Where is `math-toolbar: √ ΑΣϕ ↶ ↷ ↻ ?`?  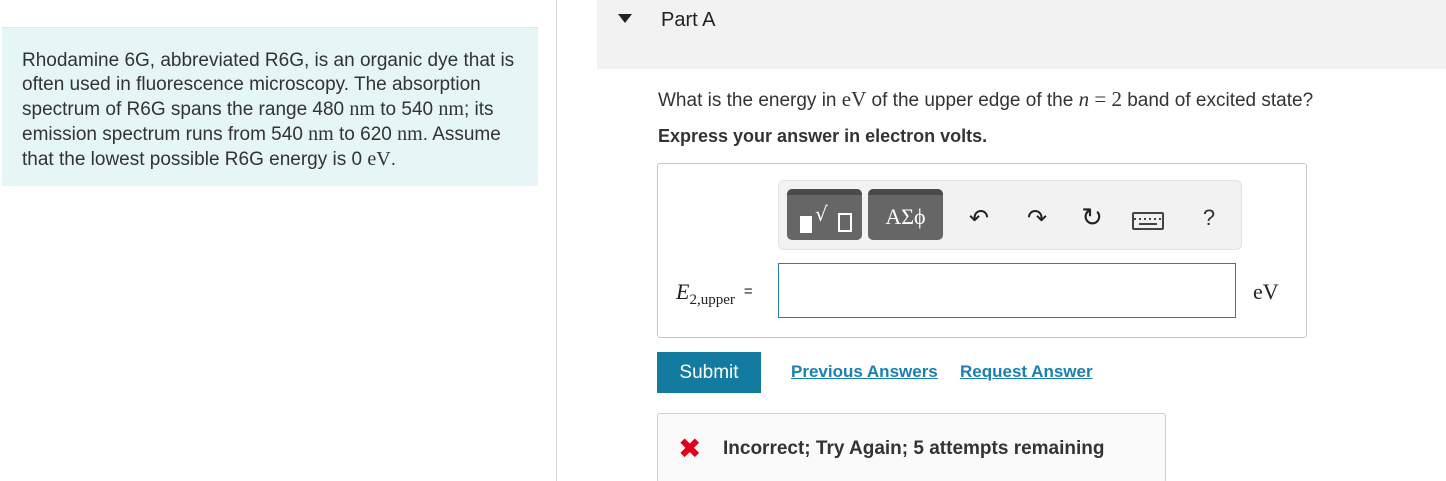
math-toolbar: √ ΑΣϕ ↶ ↷ ↻ ? is located at coordinates (1010, 215).